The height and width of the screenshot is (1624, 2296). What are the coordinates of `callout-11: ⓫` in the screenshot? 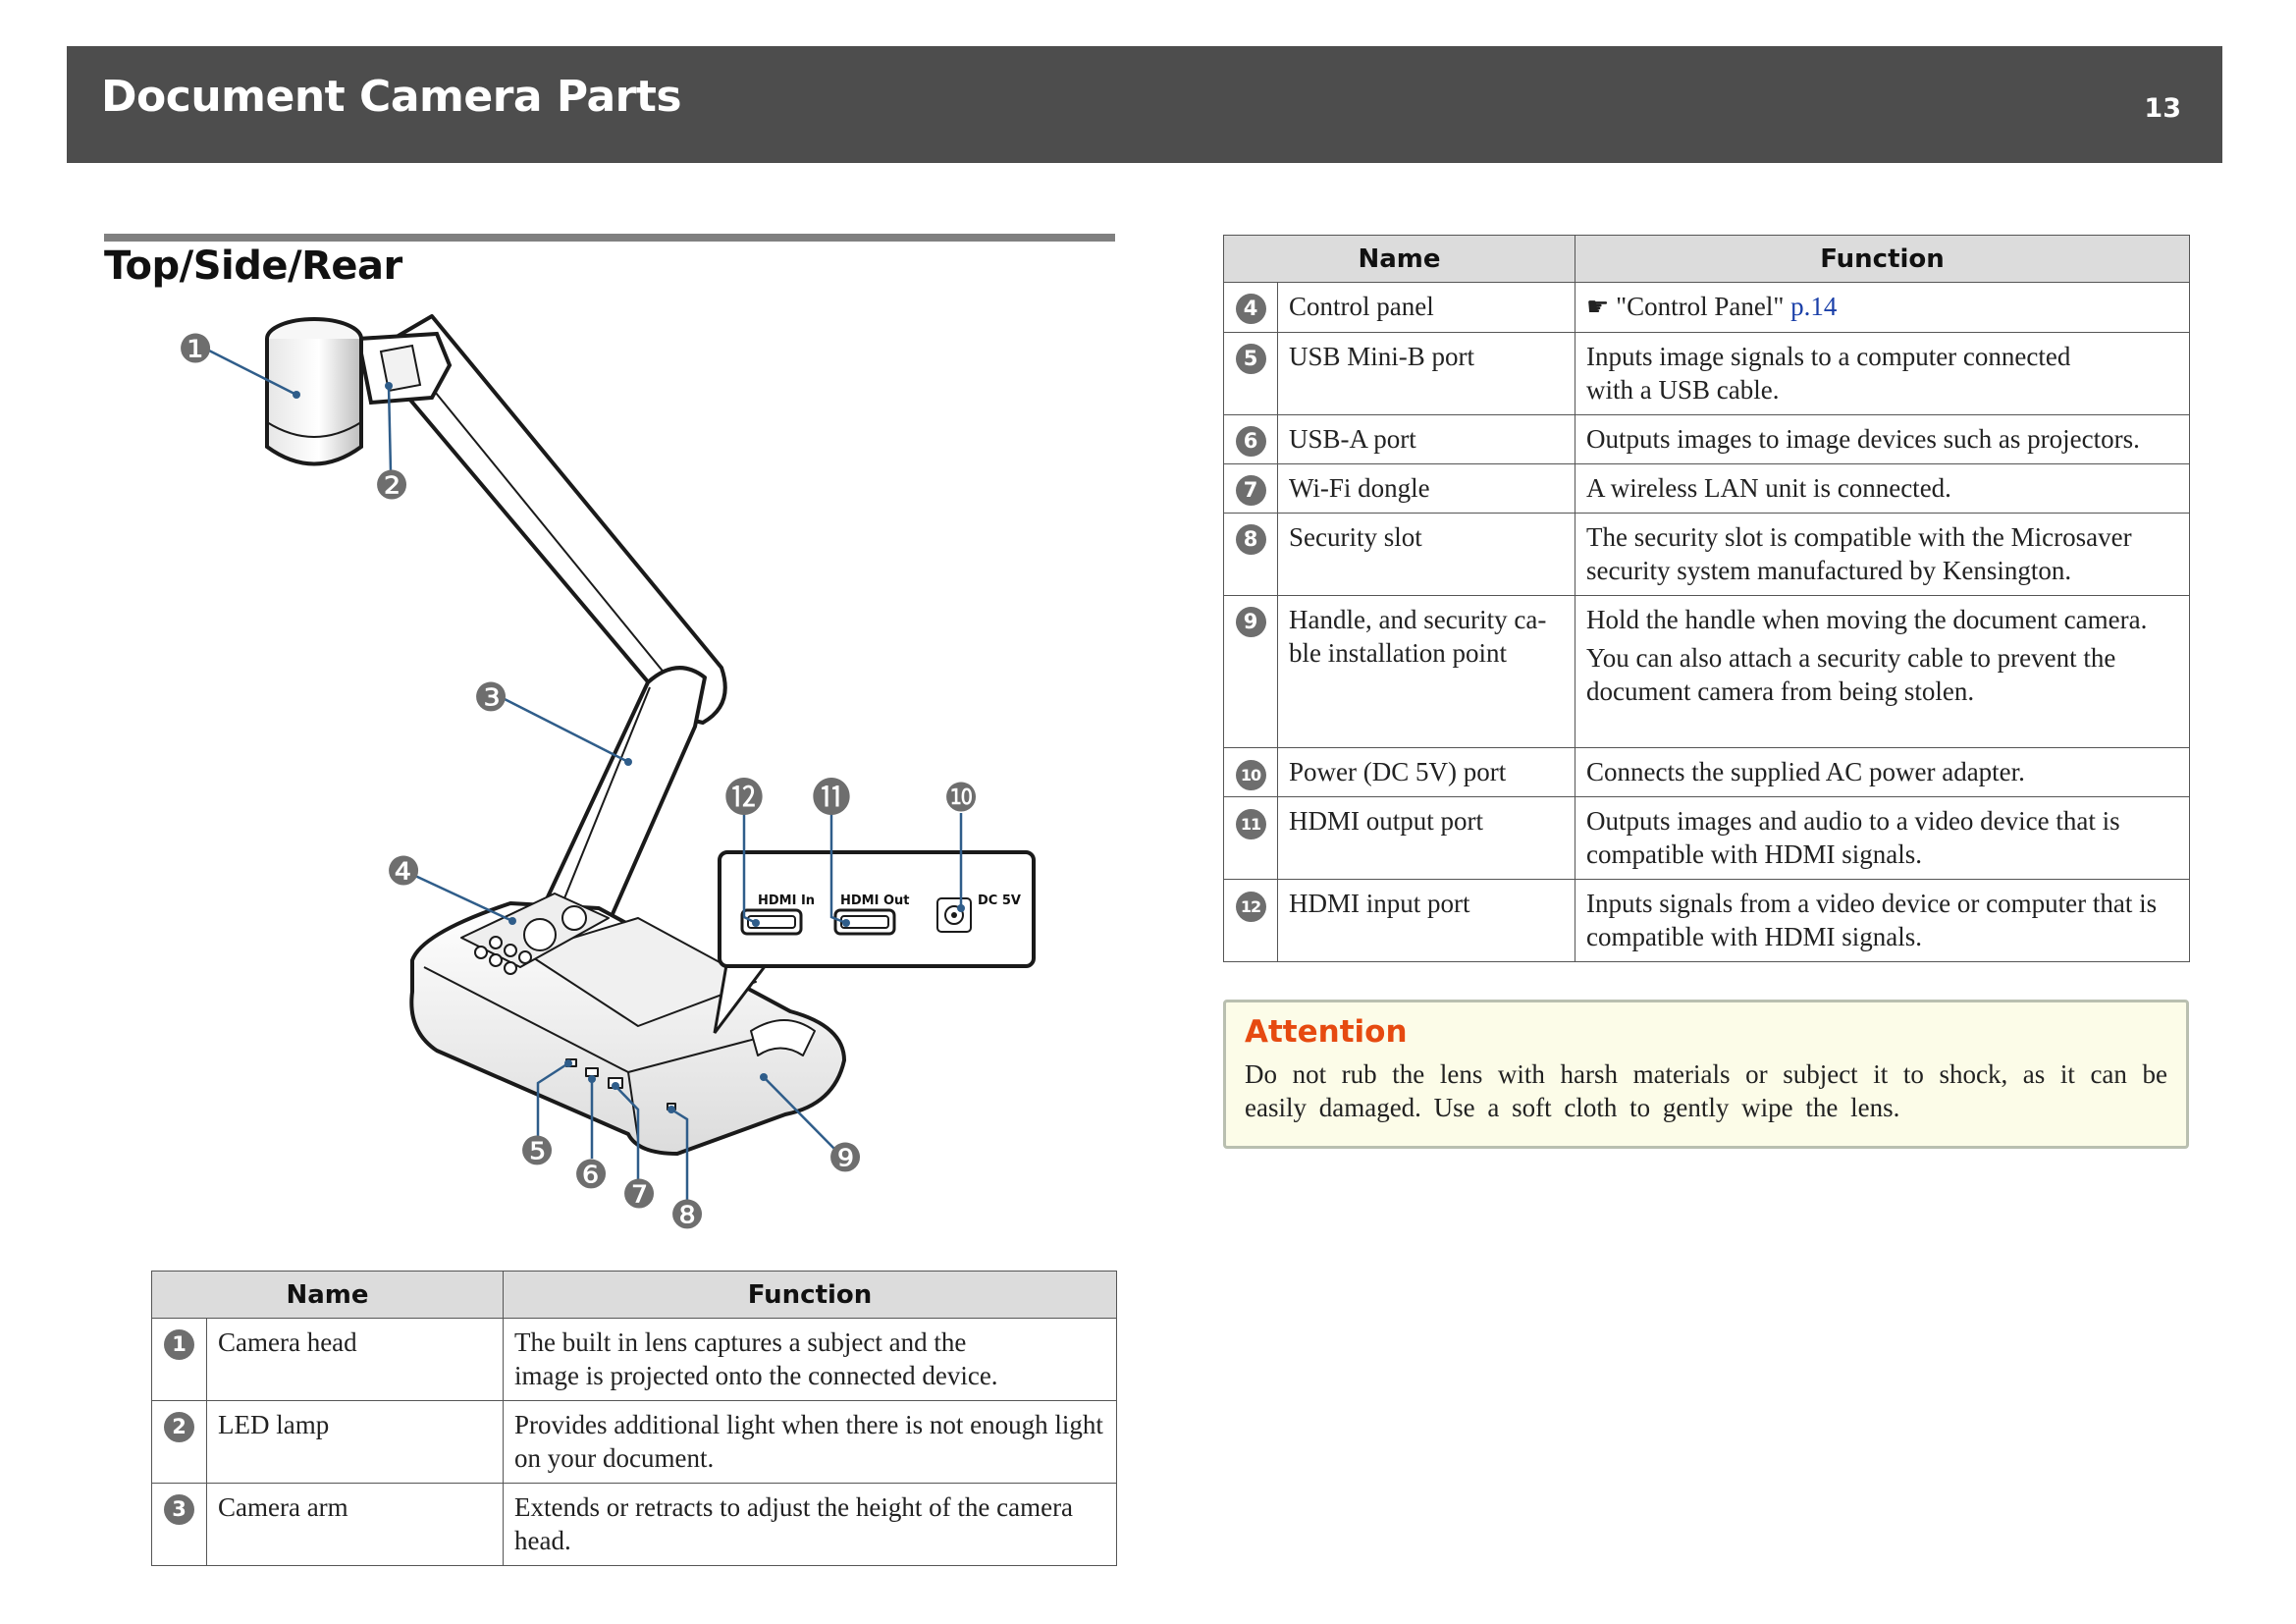 It's located at (831, 798).